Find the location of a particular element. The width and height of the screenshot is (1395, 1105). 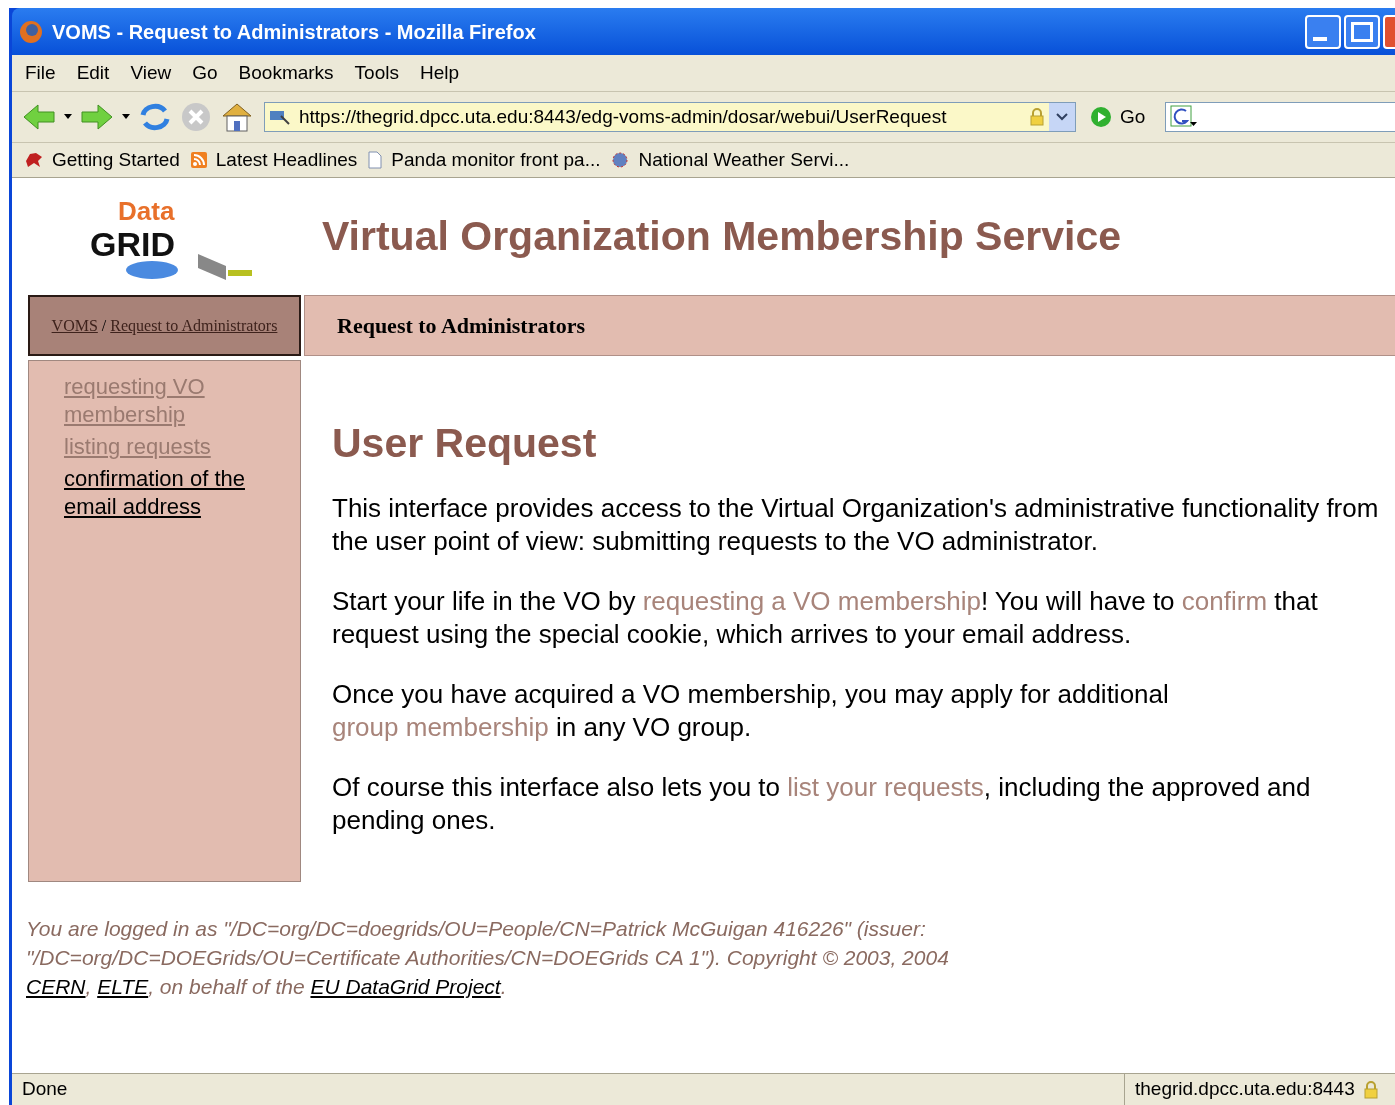

status-text: Done is located at coordinates (44, 1089).